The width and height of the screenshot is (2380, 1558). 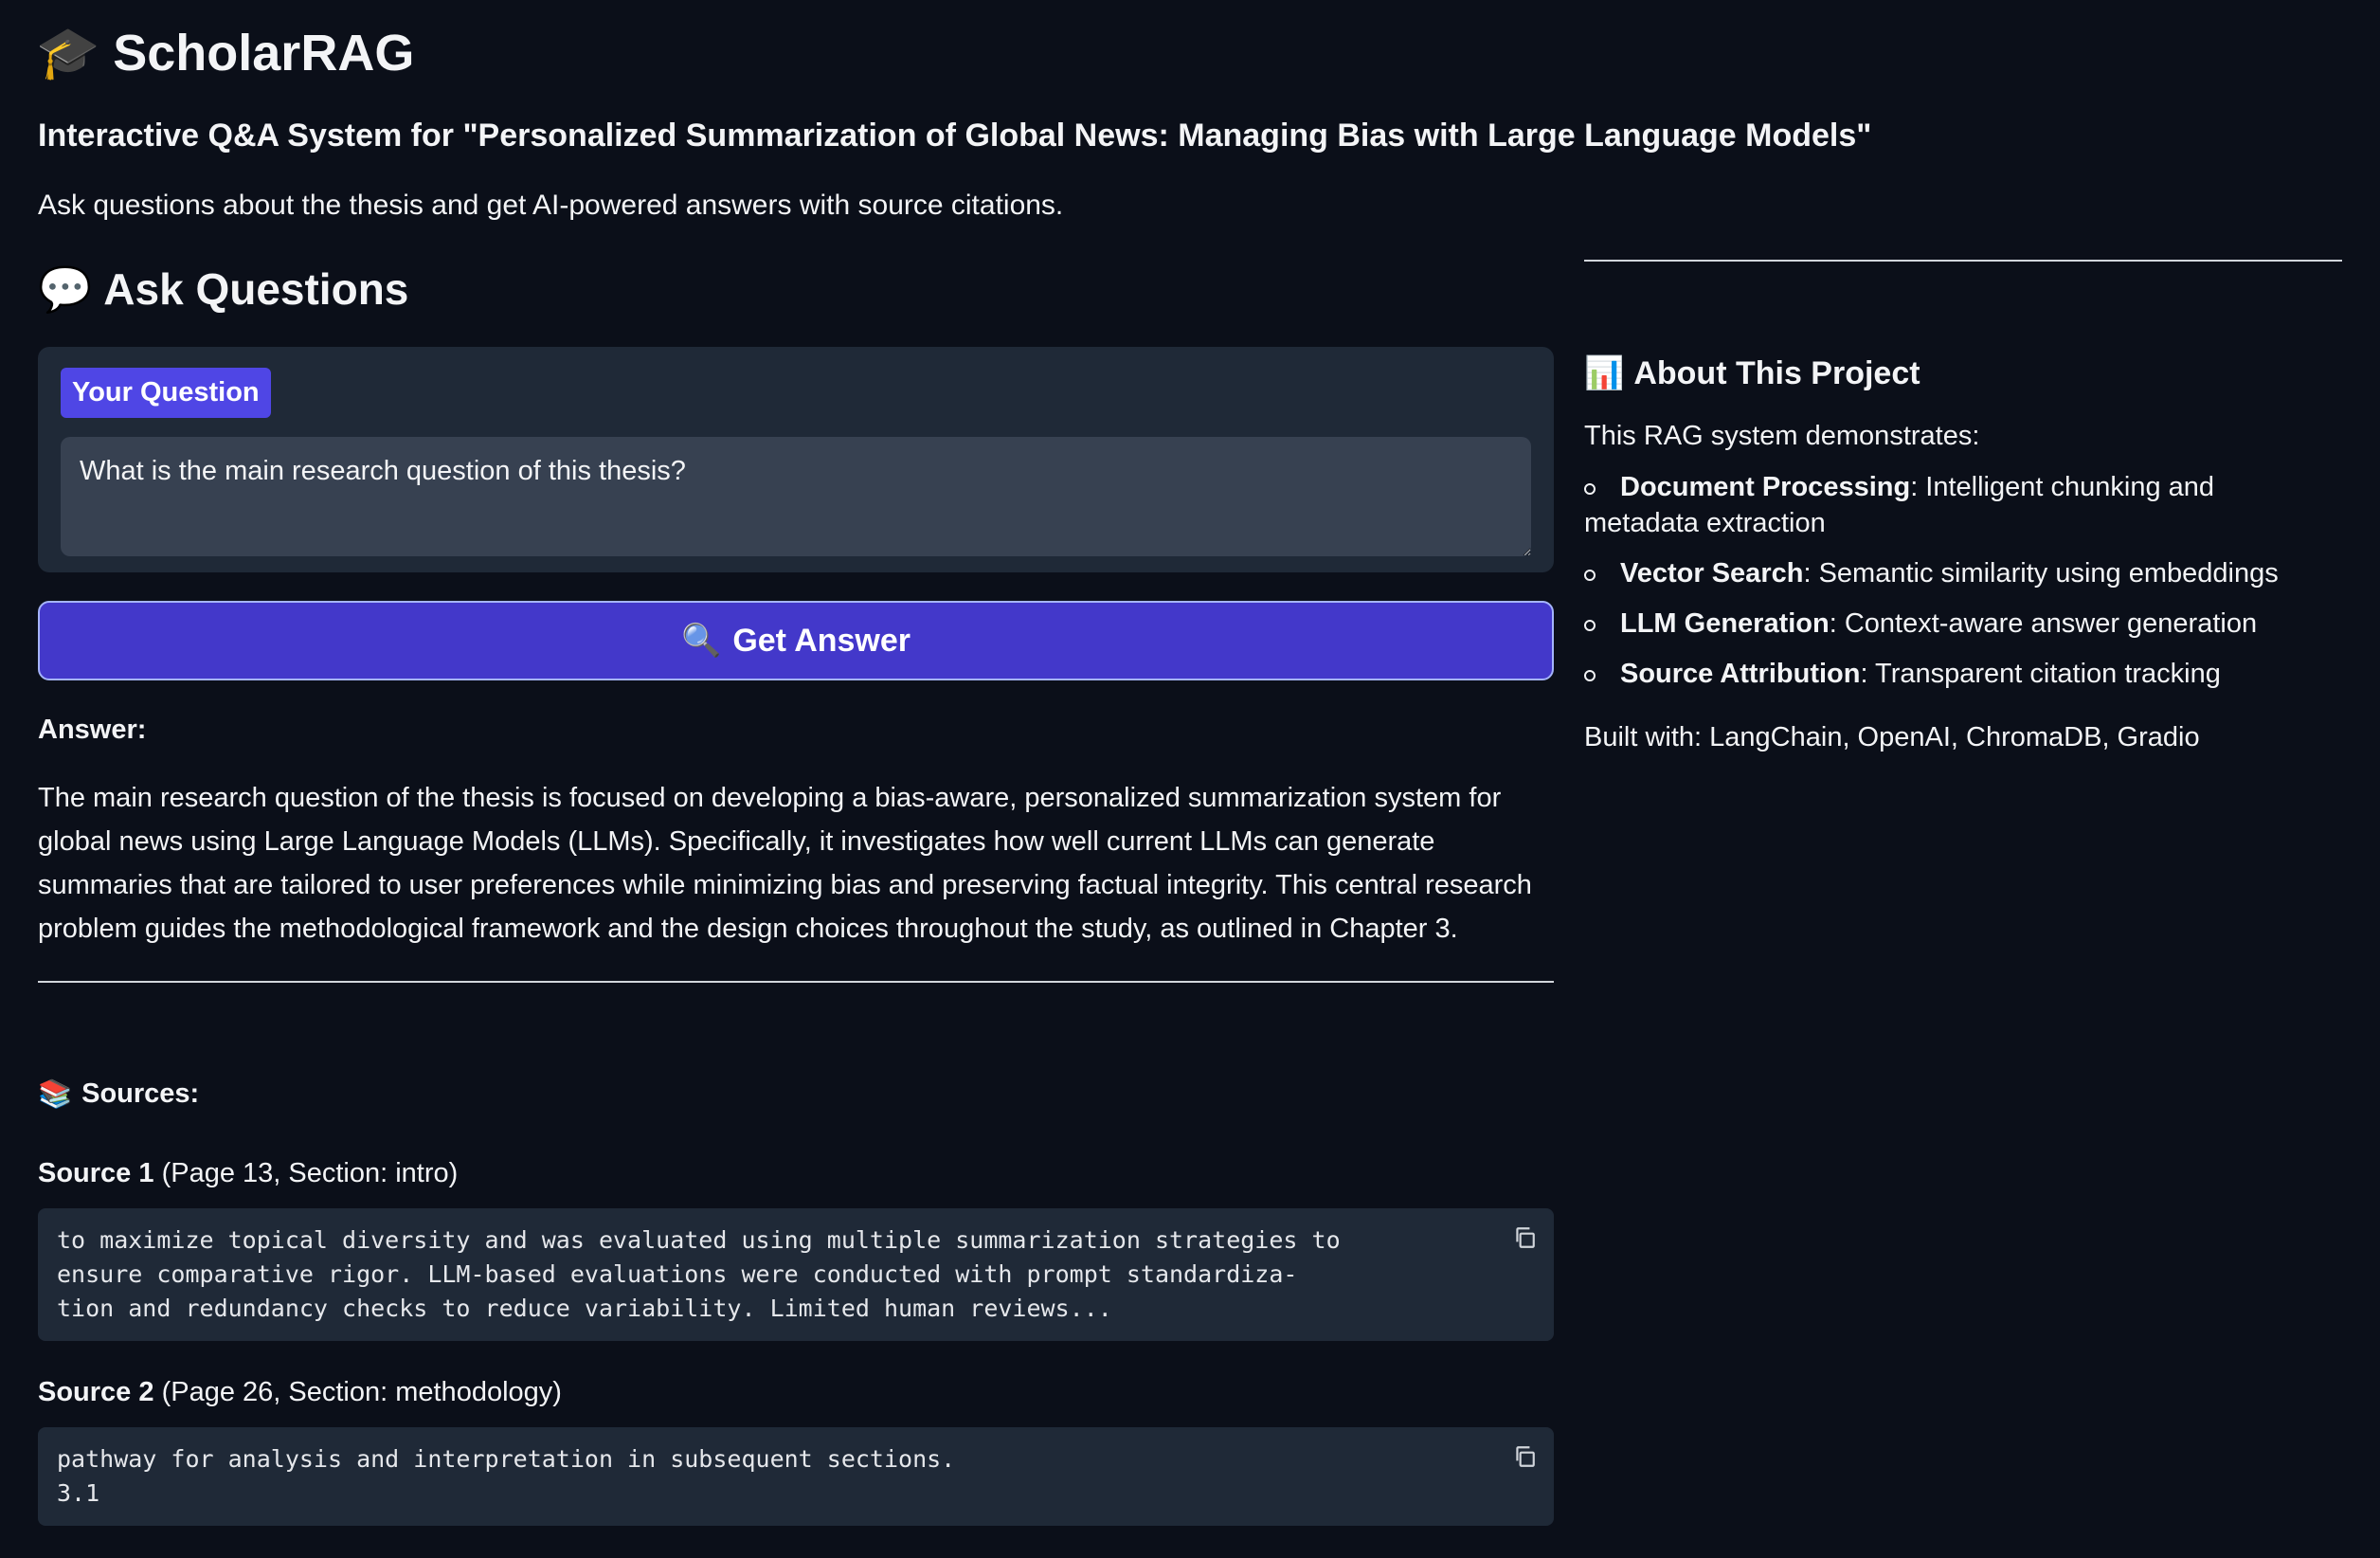 What do you see at coordinates (96, 1173) in the screenshot?
I see `source-label: Source 1` at bounding box center [96, 1173].